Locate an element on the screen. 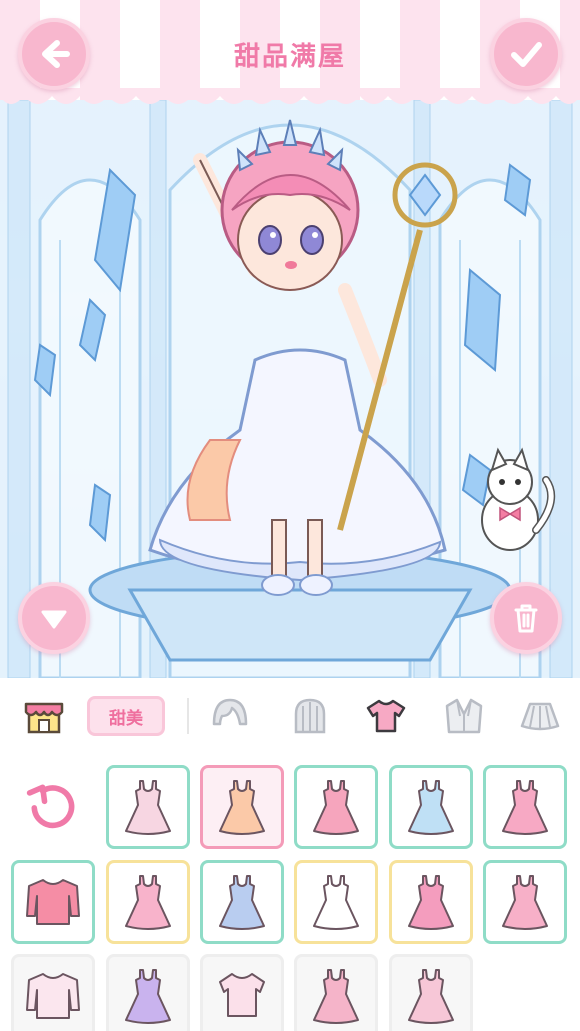  awning-scallop is located at coordinates (290, 96).